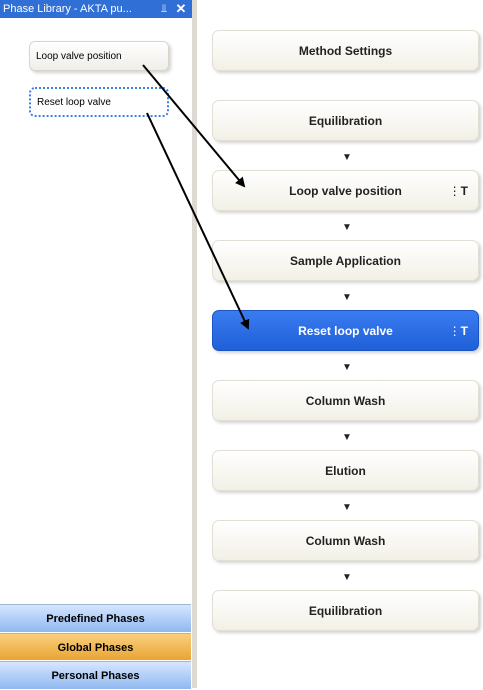 The width and height of the screenshot is (483, 690). I want to click on phase-label: Elution, so click(345, 471).